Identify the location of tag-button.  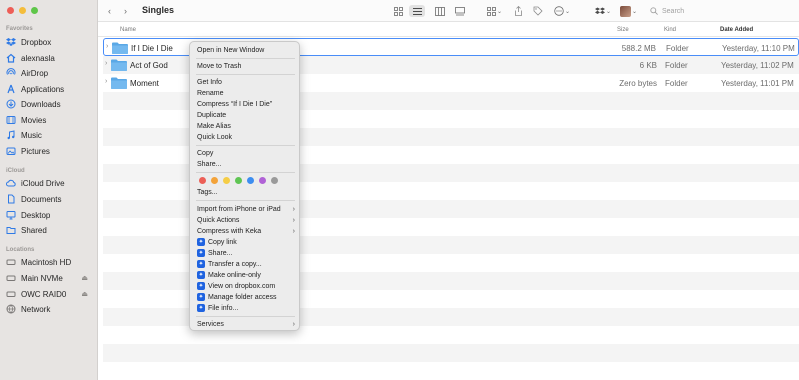
(538, 11).